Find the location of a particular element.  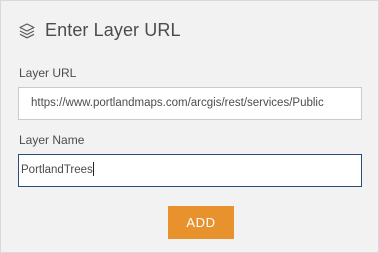

layer-name-label: Layer Name is located at coordinates (52, 140).